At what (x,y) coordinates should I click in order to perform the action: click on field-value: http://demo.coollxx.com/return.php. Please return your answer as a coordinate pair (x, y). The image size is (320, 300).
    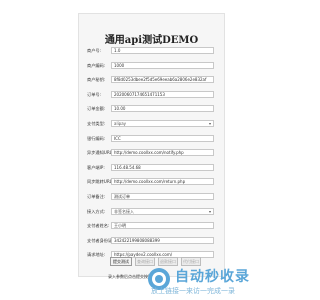
    Looking at the image, I should click on (150, 182).